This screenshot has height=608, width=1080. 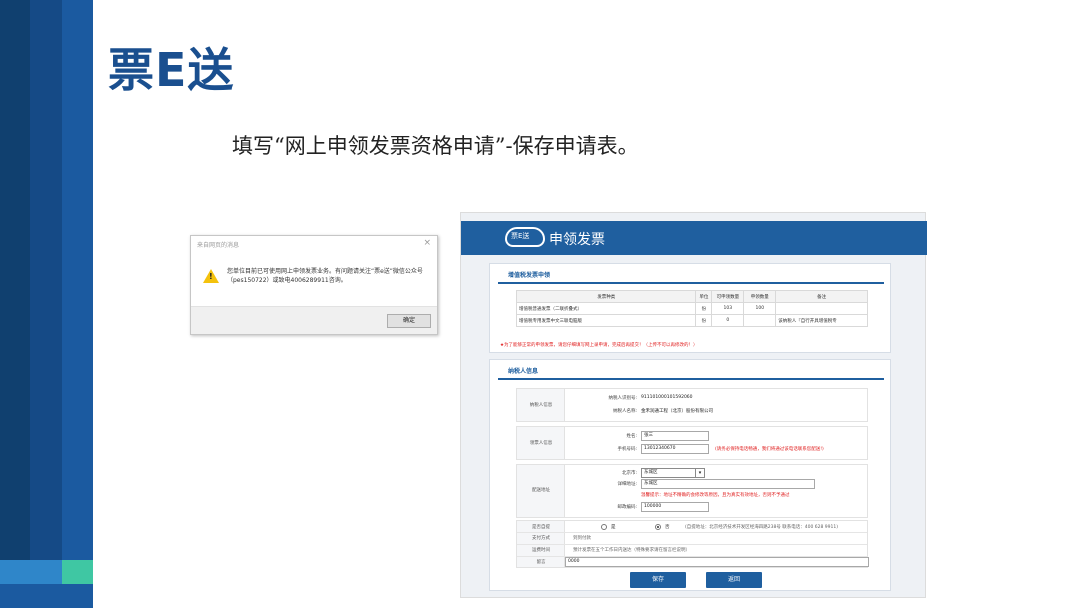 What do you see at coordinates (541, 527) in the screenshot?
I see `self-pick-label: 是否自提` at bounding box center [541, 527].